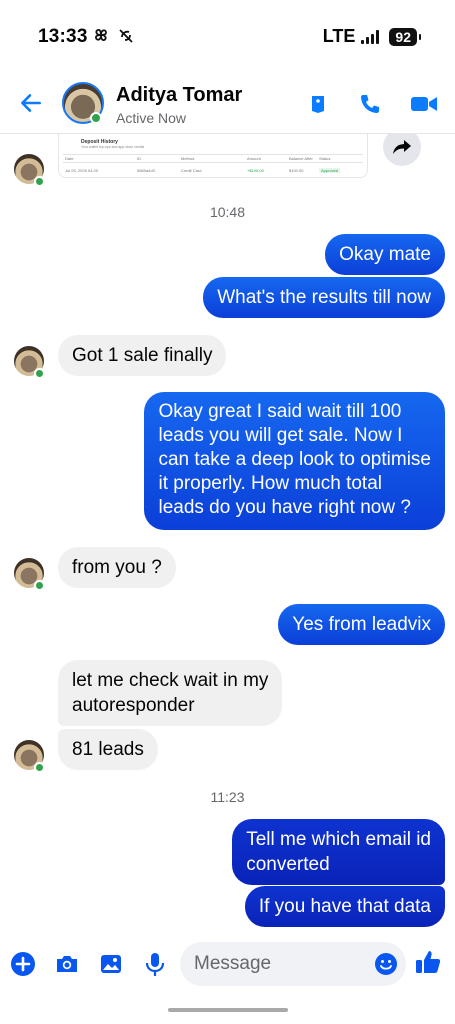 The image size is (455, 1024). Describe the element at coordinates (108, 749) in the screenshot. I see `incoming-message: 81 leads` at that location.